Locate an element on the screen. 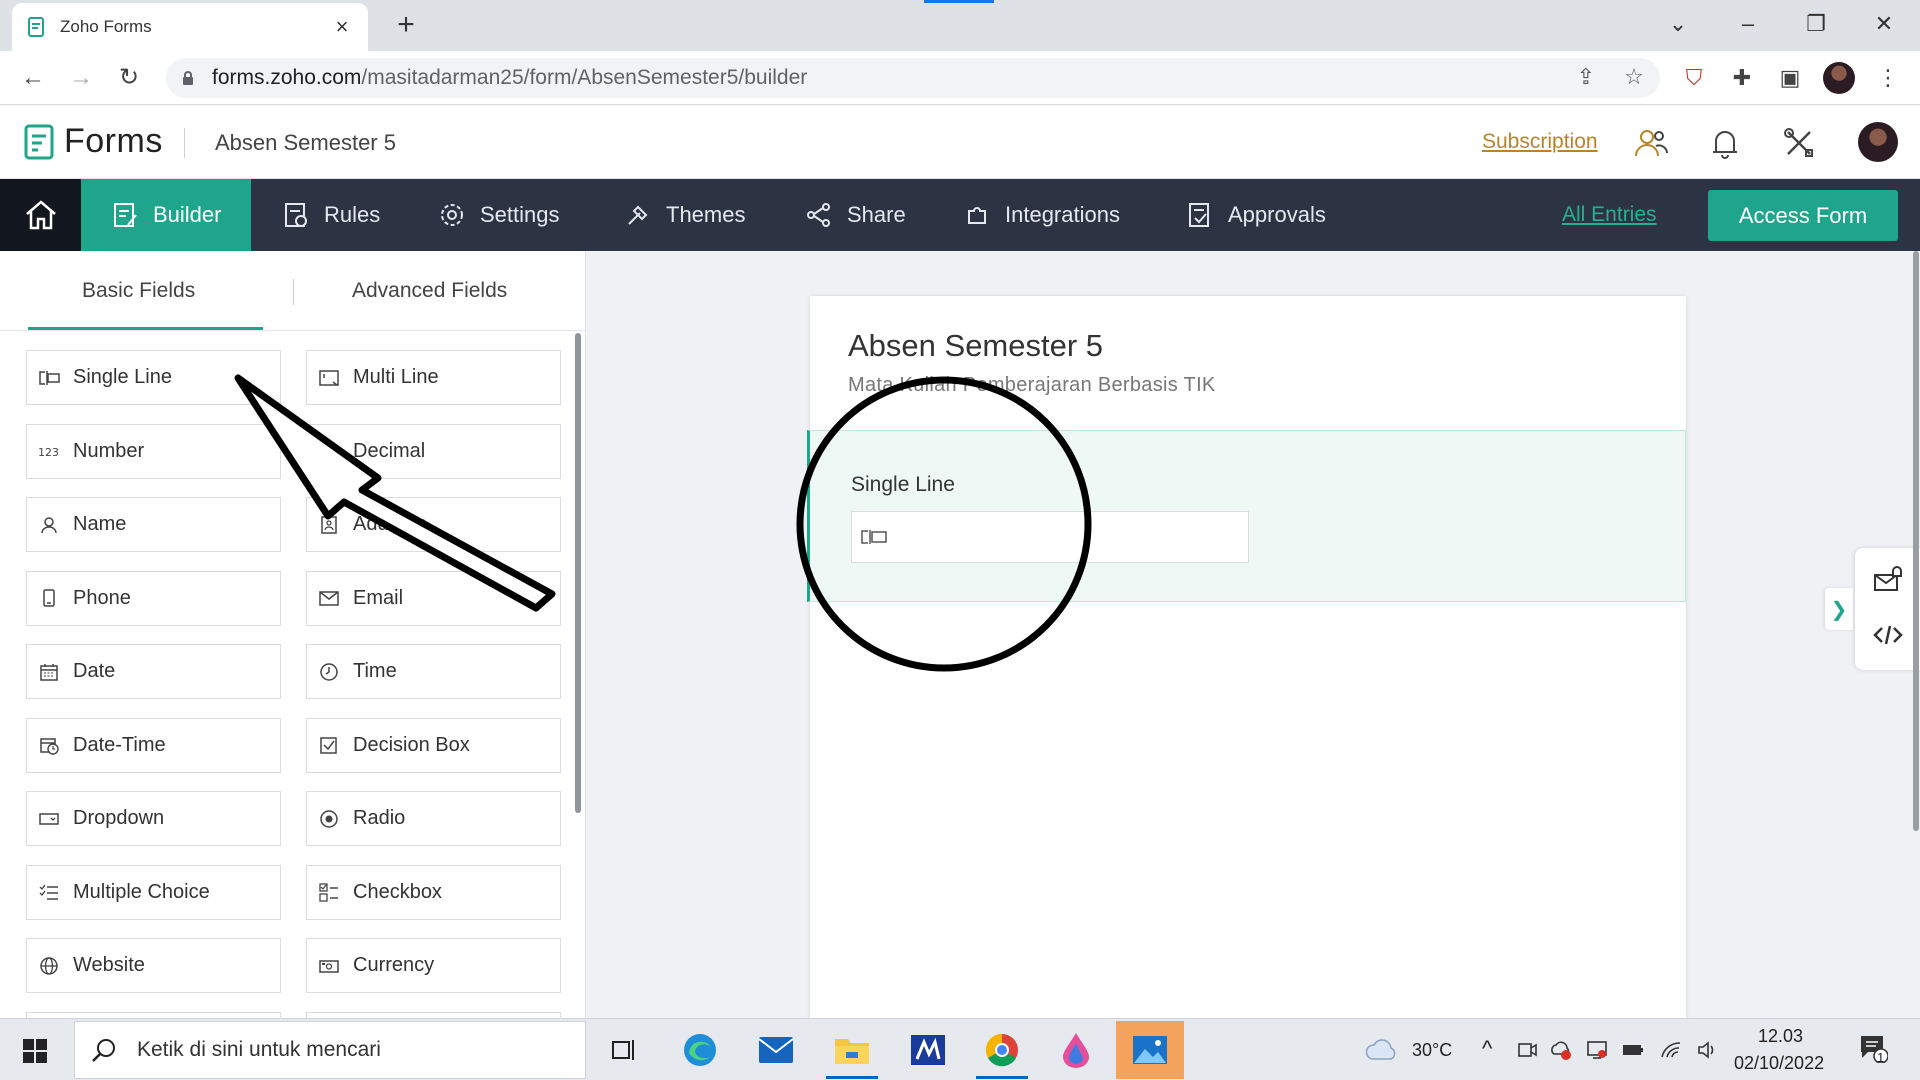 The height and width of the screenshot is (1080, 1920). sidebar-scrollbar is located at coordinates (578, 573).